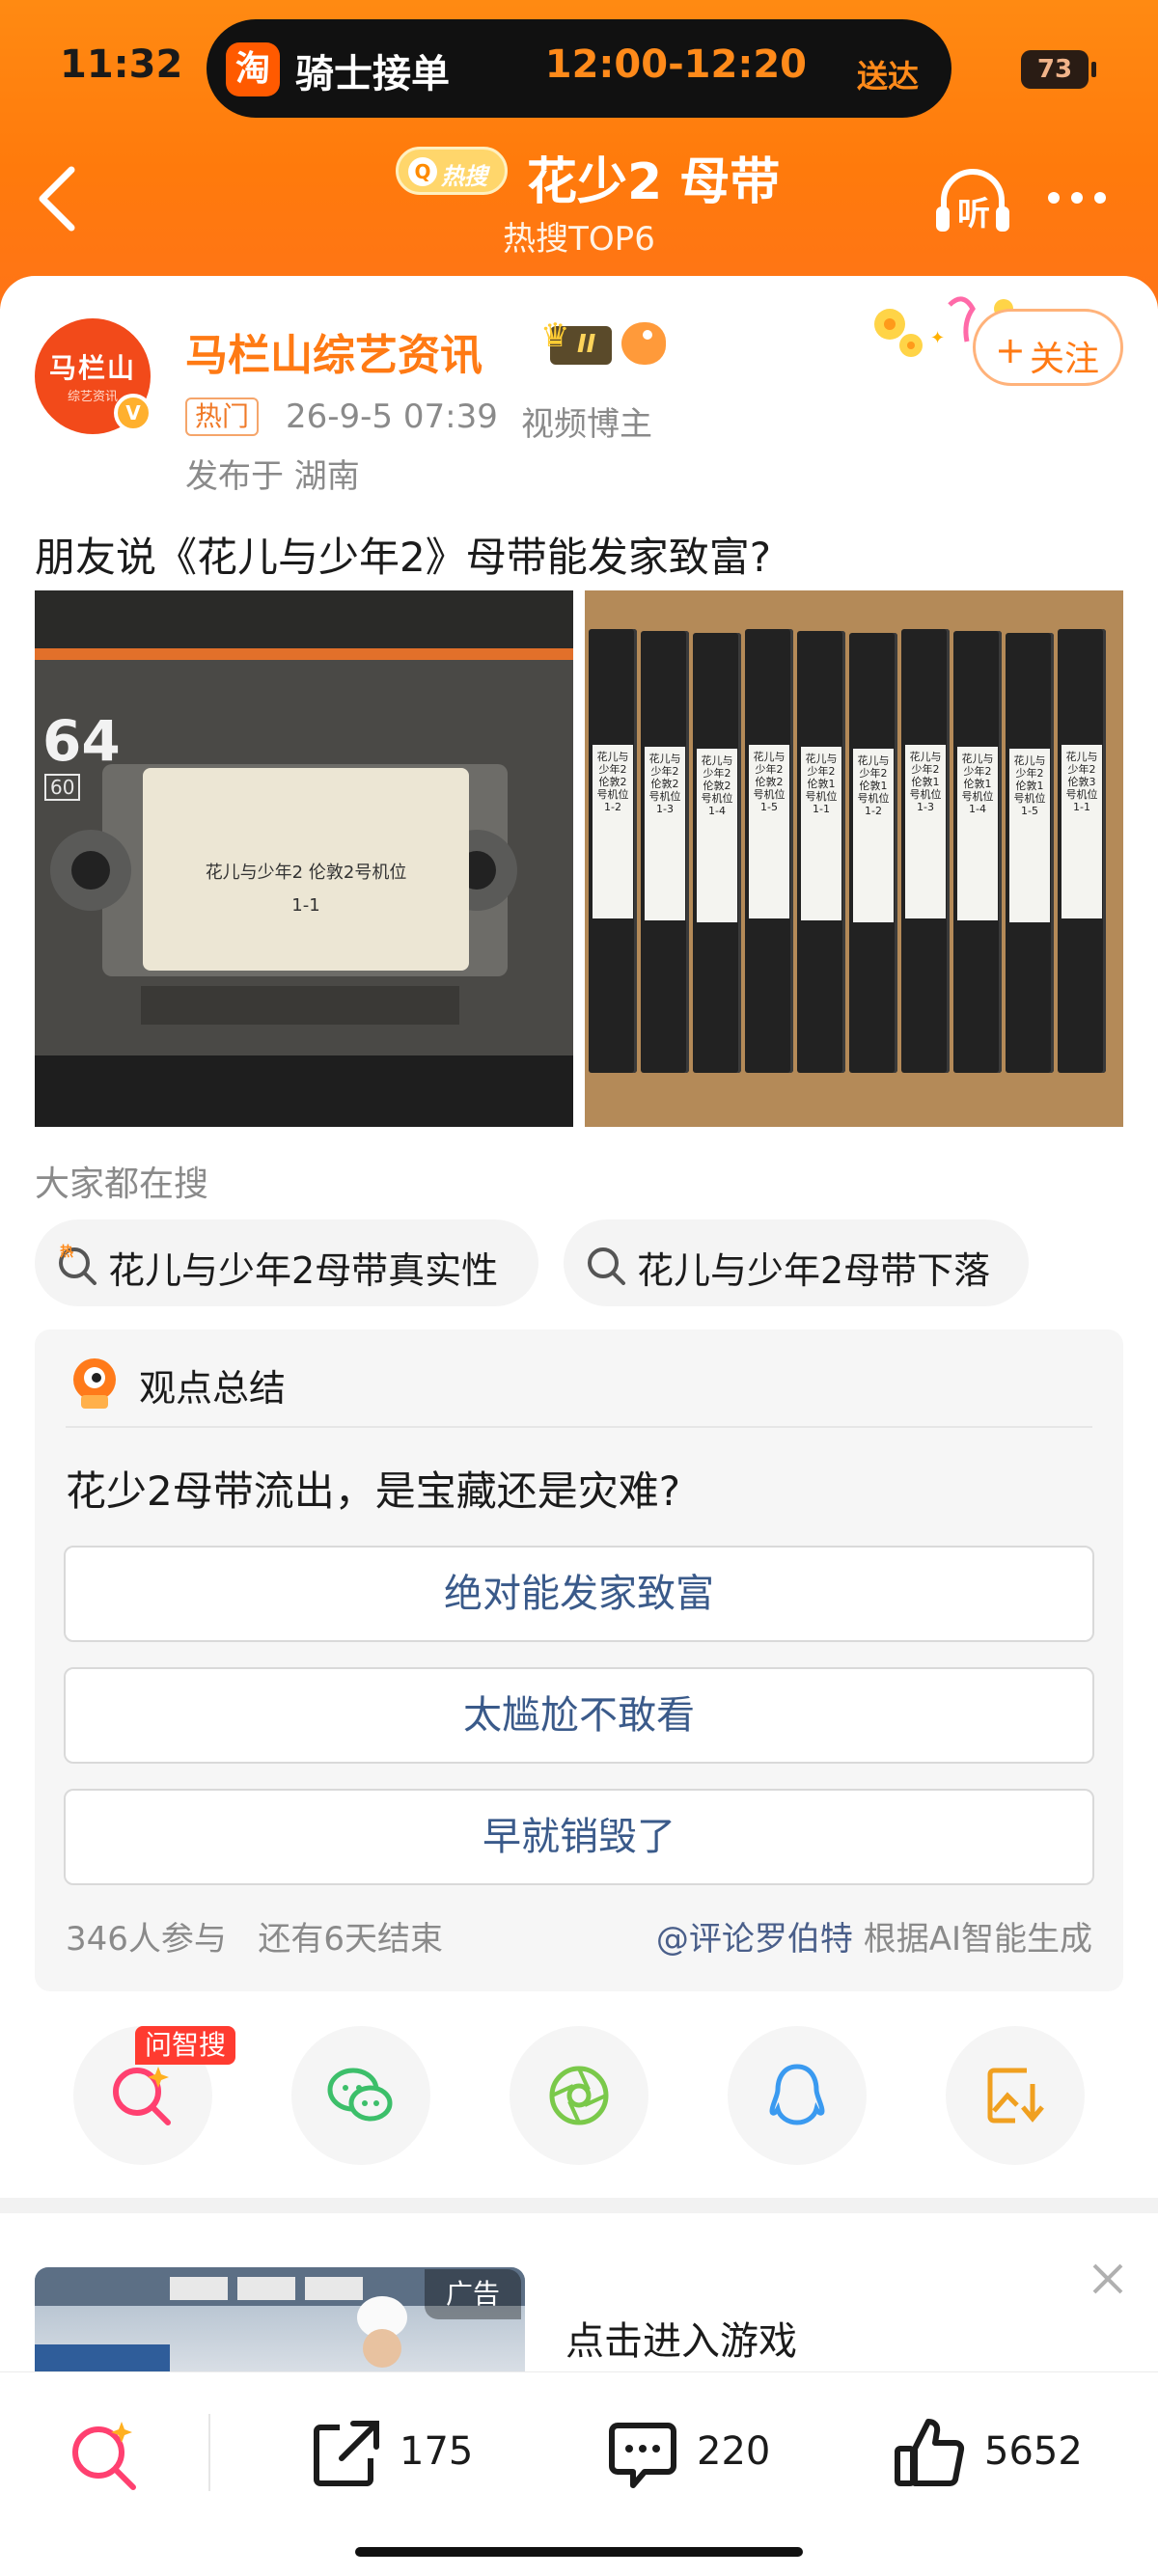 The height and width of the screenshot is (2576, 1158). I want to click on toolbar-ai-search-button, so click(109, 2453).